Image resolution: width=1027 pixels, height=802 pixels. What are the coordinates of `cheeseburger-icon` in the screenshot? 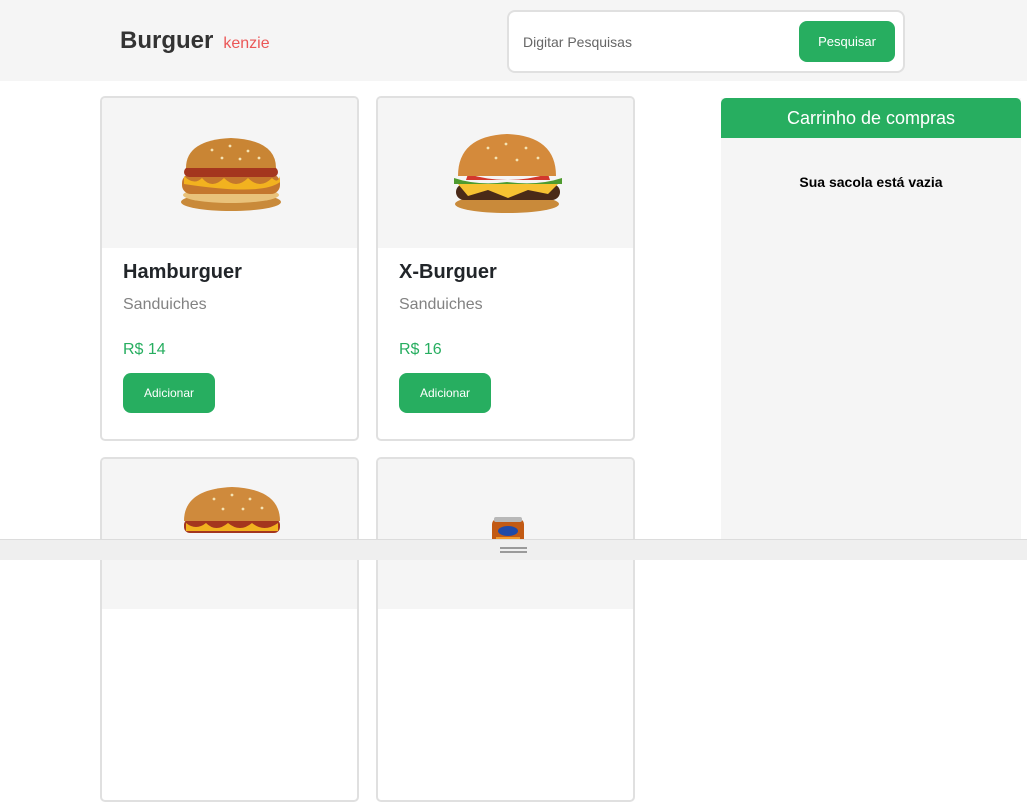 It's located at (508, 173).